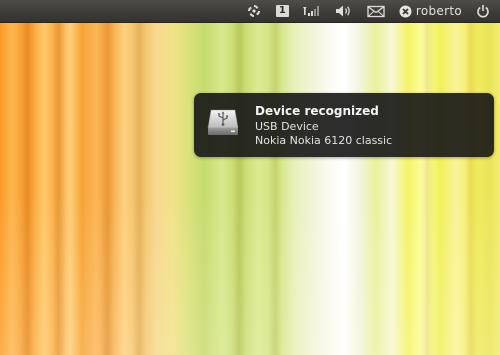 This screenshot has height=355, width=500. What do you see at coordinates (223, 123) in the screenshot?
I see `usb-drive-icon` at bounding box center [223, 123].